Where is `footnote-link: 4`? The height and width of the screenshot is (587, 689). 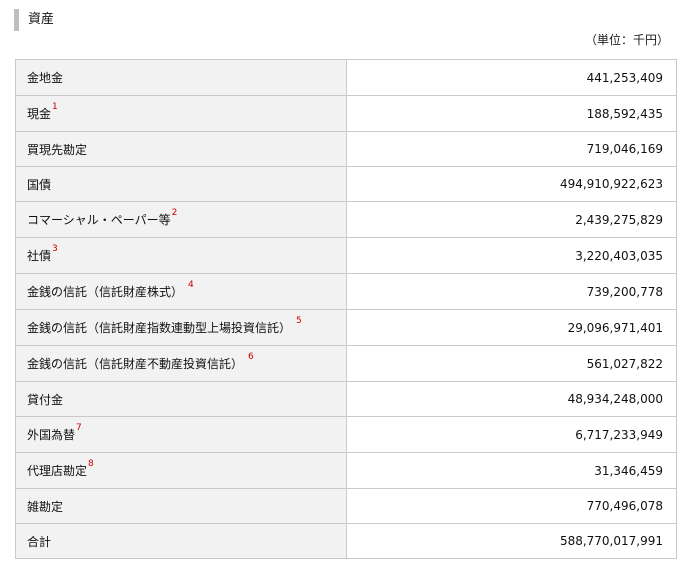
footnote-link: 4 is located at coordinates (191, 285).